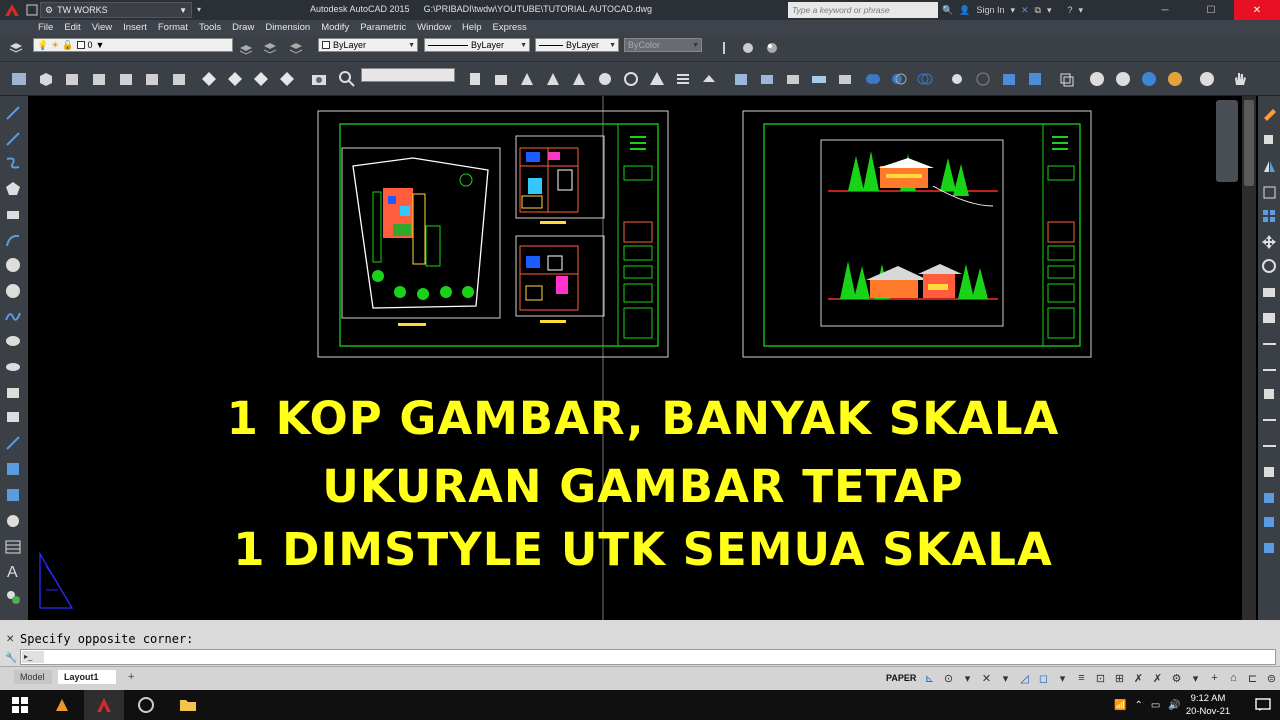 This screenshot has height=720, width=1280. What do you see at coordinates (296, 48) in the screenshot?
I see `layer-previous-icon` at bounding box center [296, 48].